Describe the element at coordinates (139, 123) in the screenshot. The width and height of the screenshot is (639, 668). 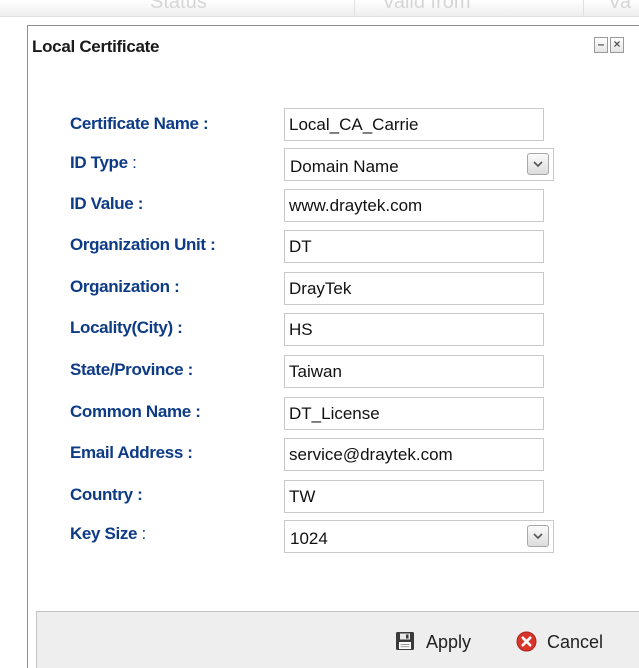
I see `certificate-name-label: Certificate Name :` at that location.